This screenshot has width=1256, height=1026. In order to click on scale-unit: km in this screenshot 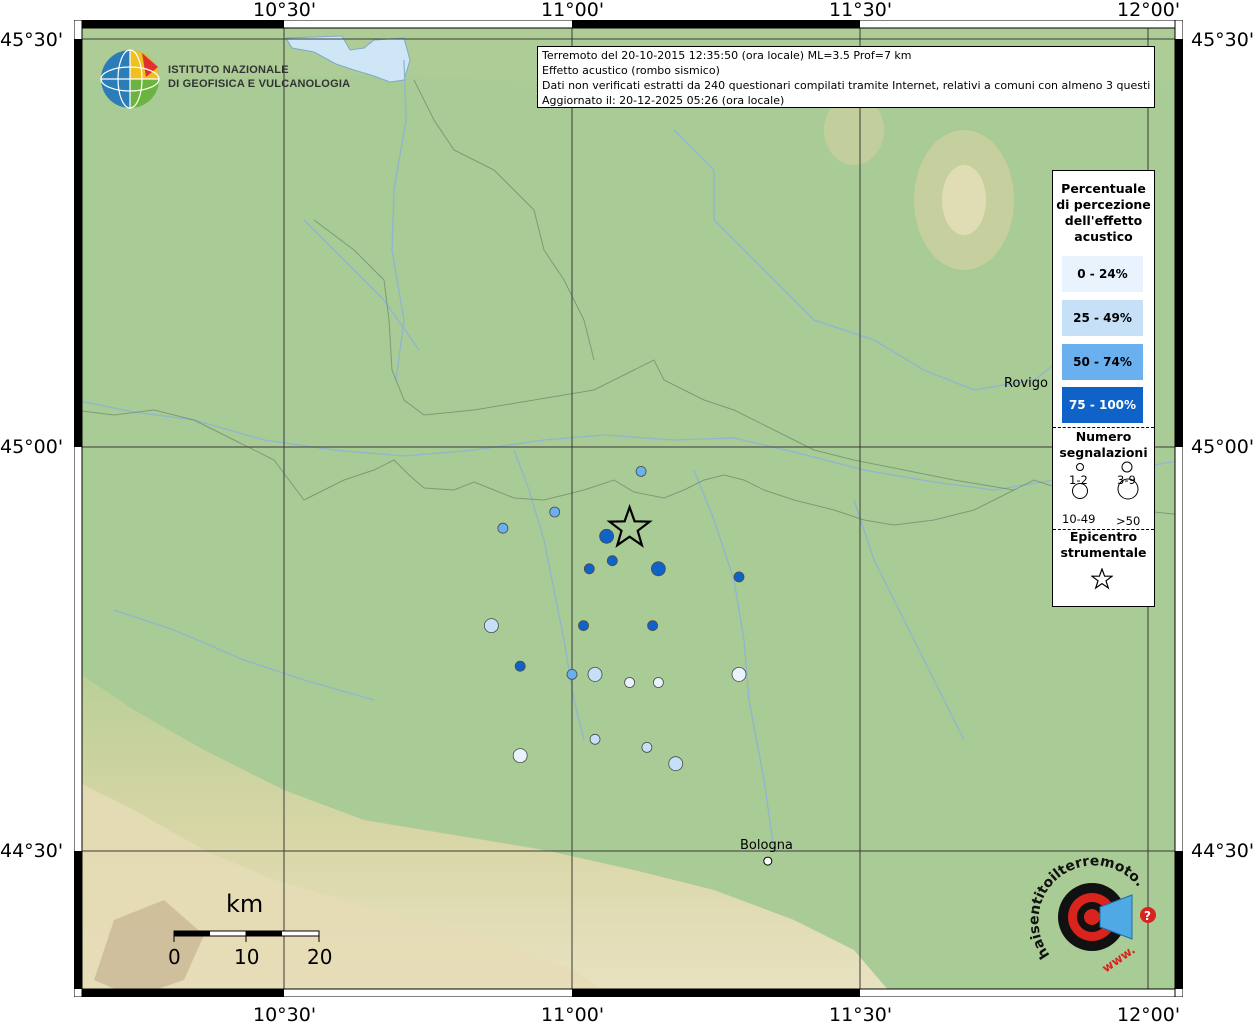, I will do `click(245, 904)`.